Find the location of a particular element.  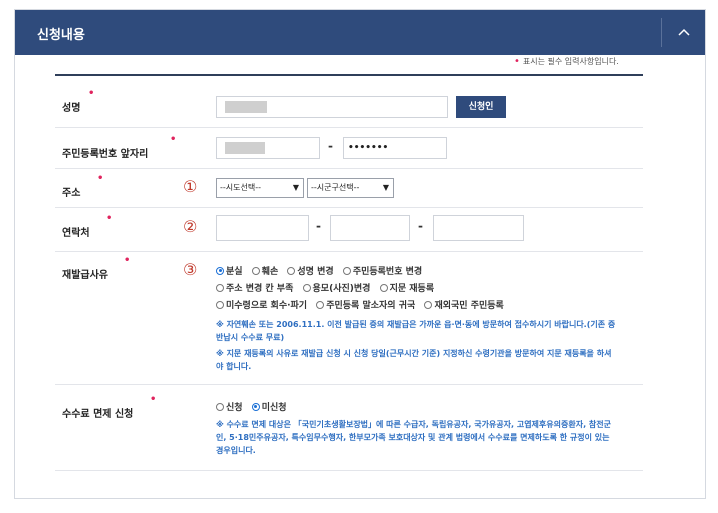

reason-label: 재발급사유 is located at coordinates (85, 275).